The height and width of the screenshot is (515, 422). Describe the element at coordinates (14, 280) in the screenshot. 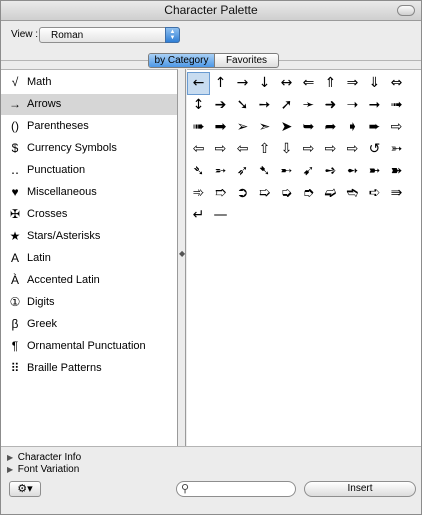

I see `accented-letter-icon: À` at that location.